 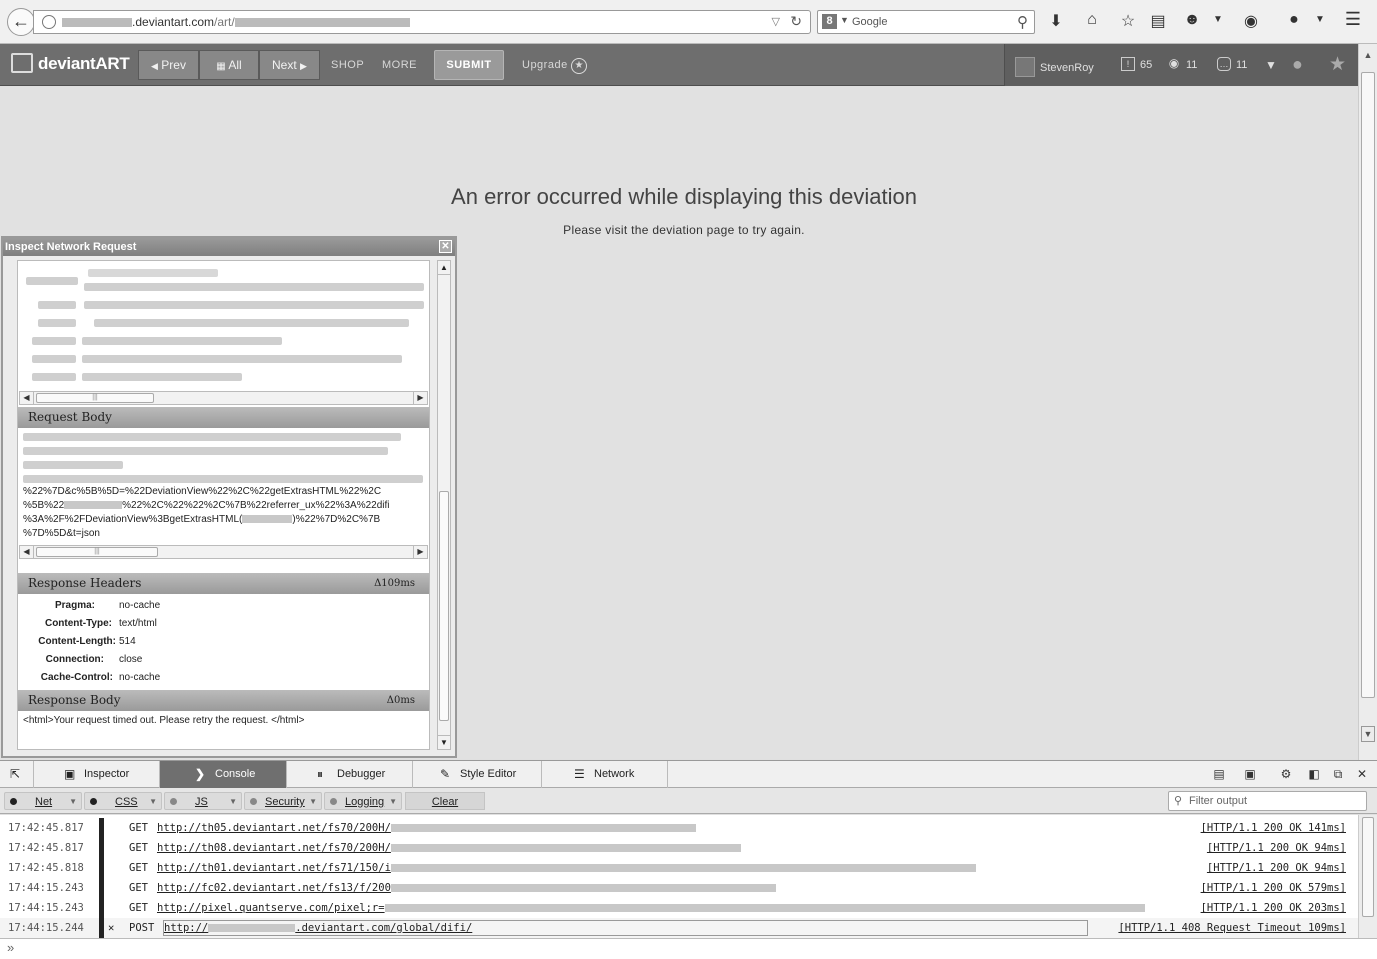 What do you see at coordinates (1219, 774) in the screenshot?
I see `split-console-icon: ▤` at bounding box center [1219, 774].